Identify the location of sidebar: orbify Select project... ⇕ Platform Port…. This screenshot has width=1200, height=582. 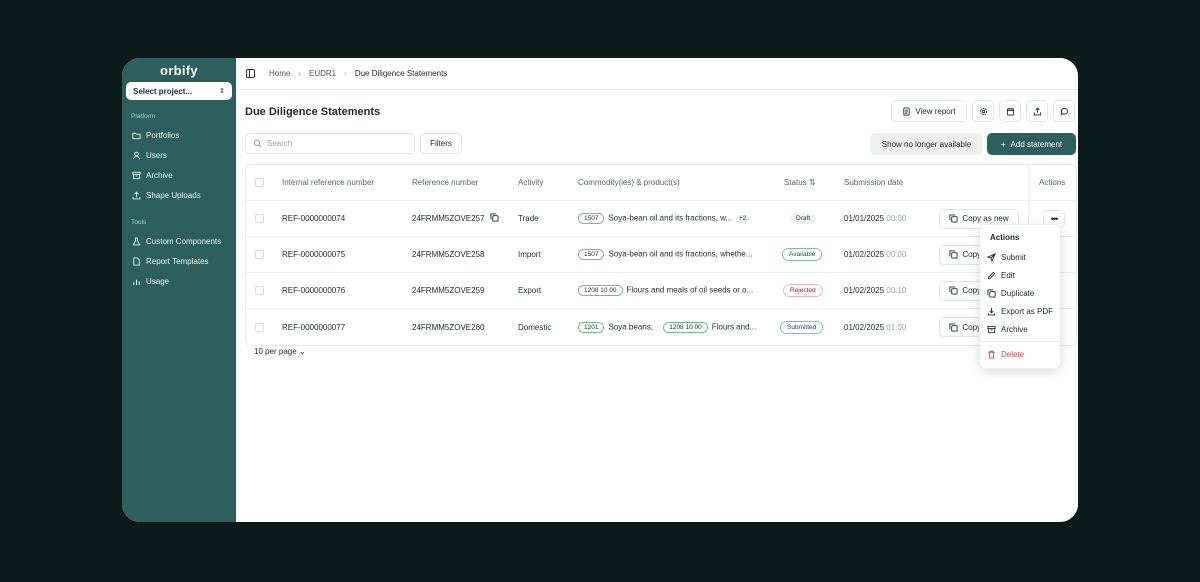
(179, 290).